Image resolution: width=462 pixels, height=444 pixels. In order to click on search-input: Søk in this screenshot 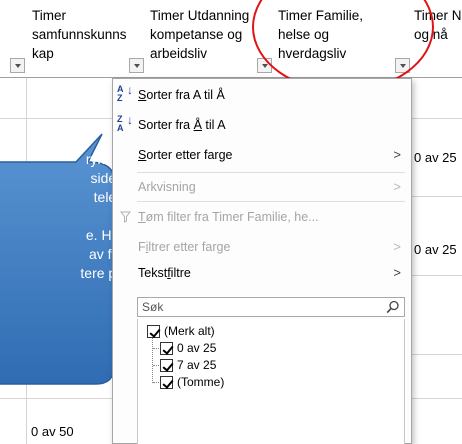, I will do `click(271, 307)`.